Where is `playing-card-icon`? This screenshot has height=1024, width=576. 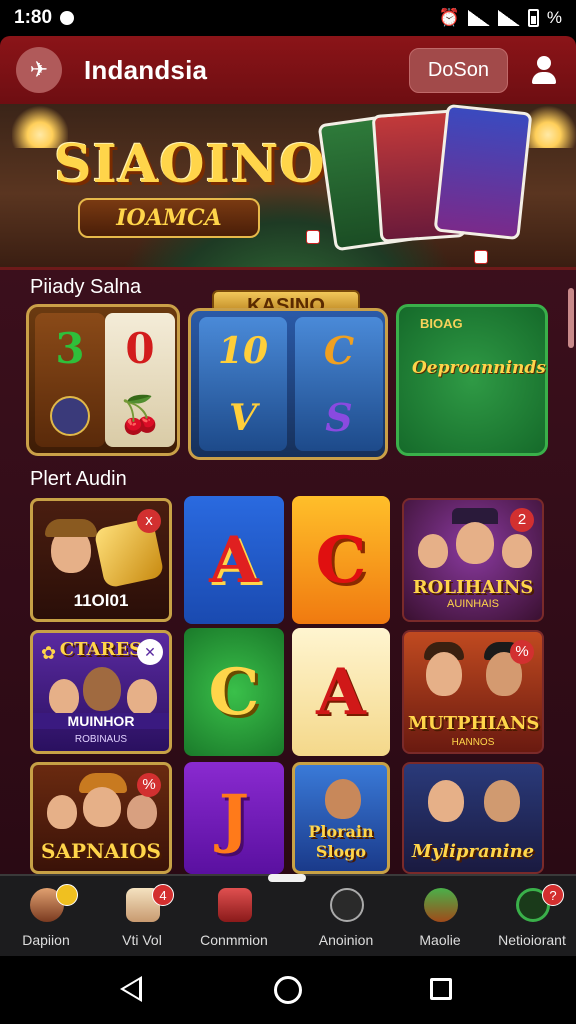 playing-card-icon is located at coordinates (483, 172).